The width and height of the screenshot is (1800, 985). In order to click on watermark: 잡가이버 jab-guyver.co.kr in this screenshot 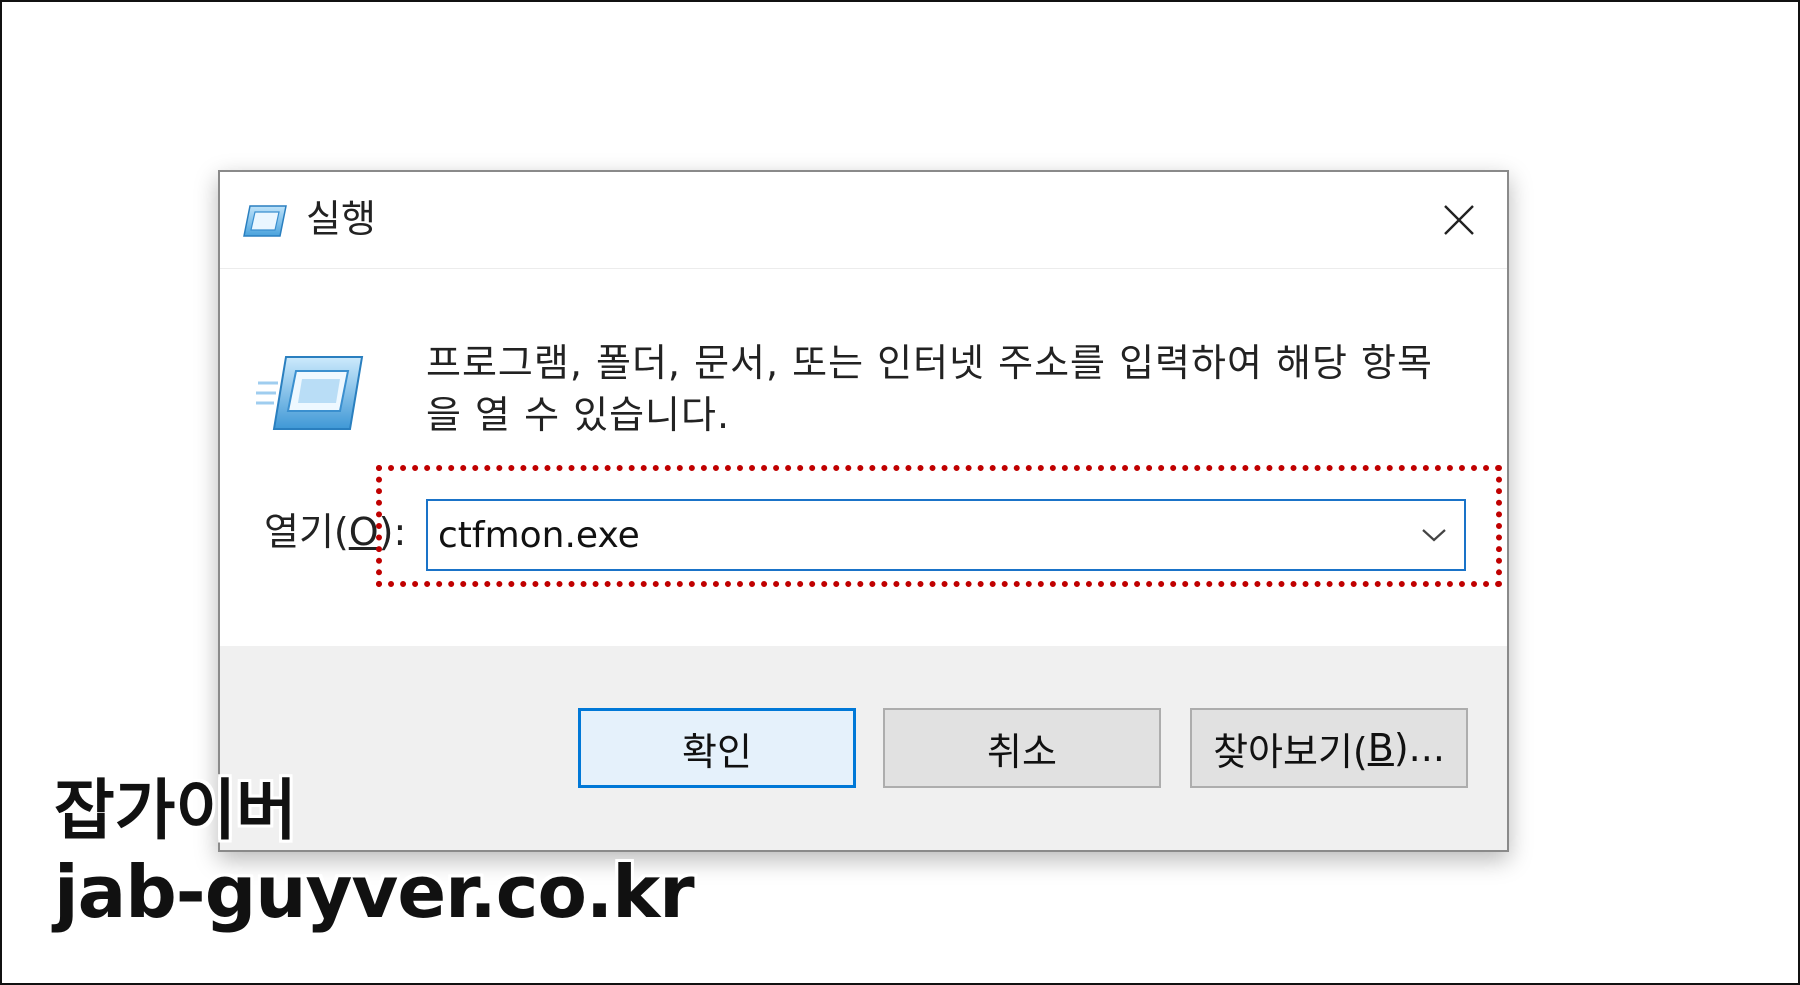, I will do `click(374, 853)`.